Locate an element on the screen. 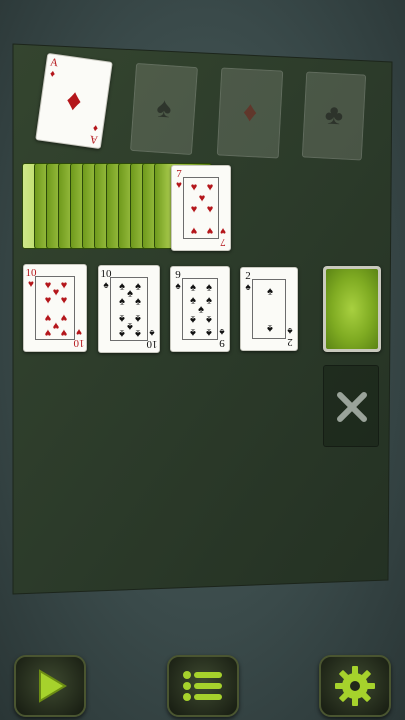 The image size is (405, 720). gear-icon is located at coordinates (355, 686).